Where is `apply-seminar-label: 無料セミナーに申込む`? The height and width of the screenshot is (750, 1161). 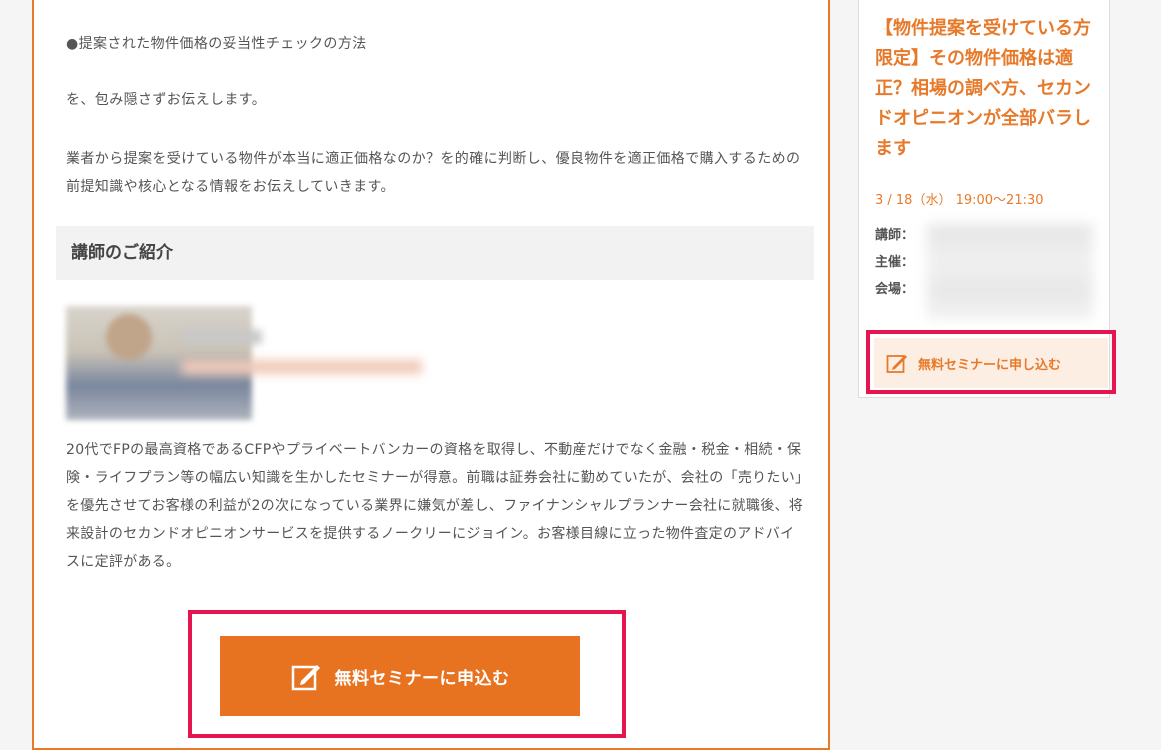 apply-seminar-label: 無料セミナーに申込む is located at coordinates (422, 678).